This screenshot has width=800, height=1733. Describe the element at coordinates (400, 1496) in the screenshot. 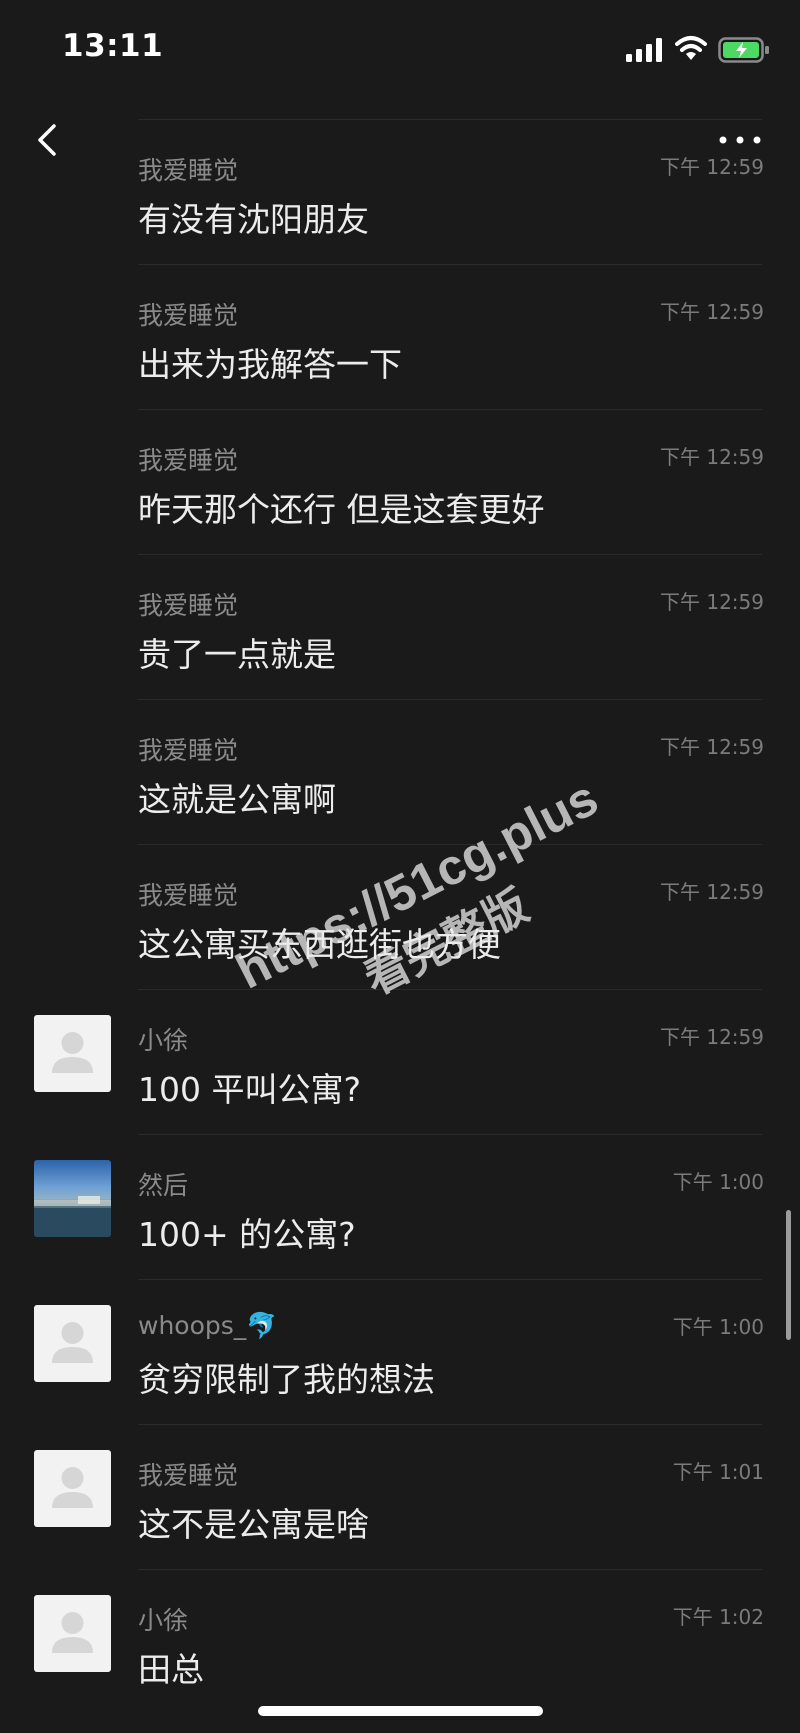

I see `message-item: 我爱睡觉 下午 1:01 这不是公寓是啥` at that location.